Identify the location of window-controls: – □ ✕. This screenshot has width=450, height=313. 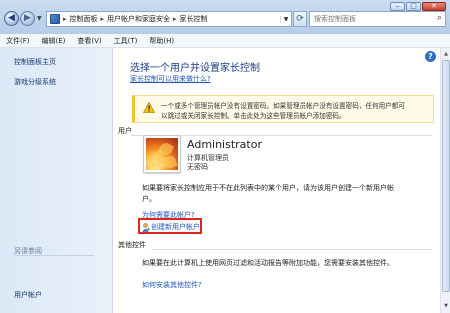
(418, 6).